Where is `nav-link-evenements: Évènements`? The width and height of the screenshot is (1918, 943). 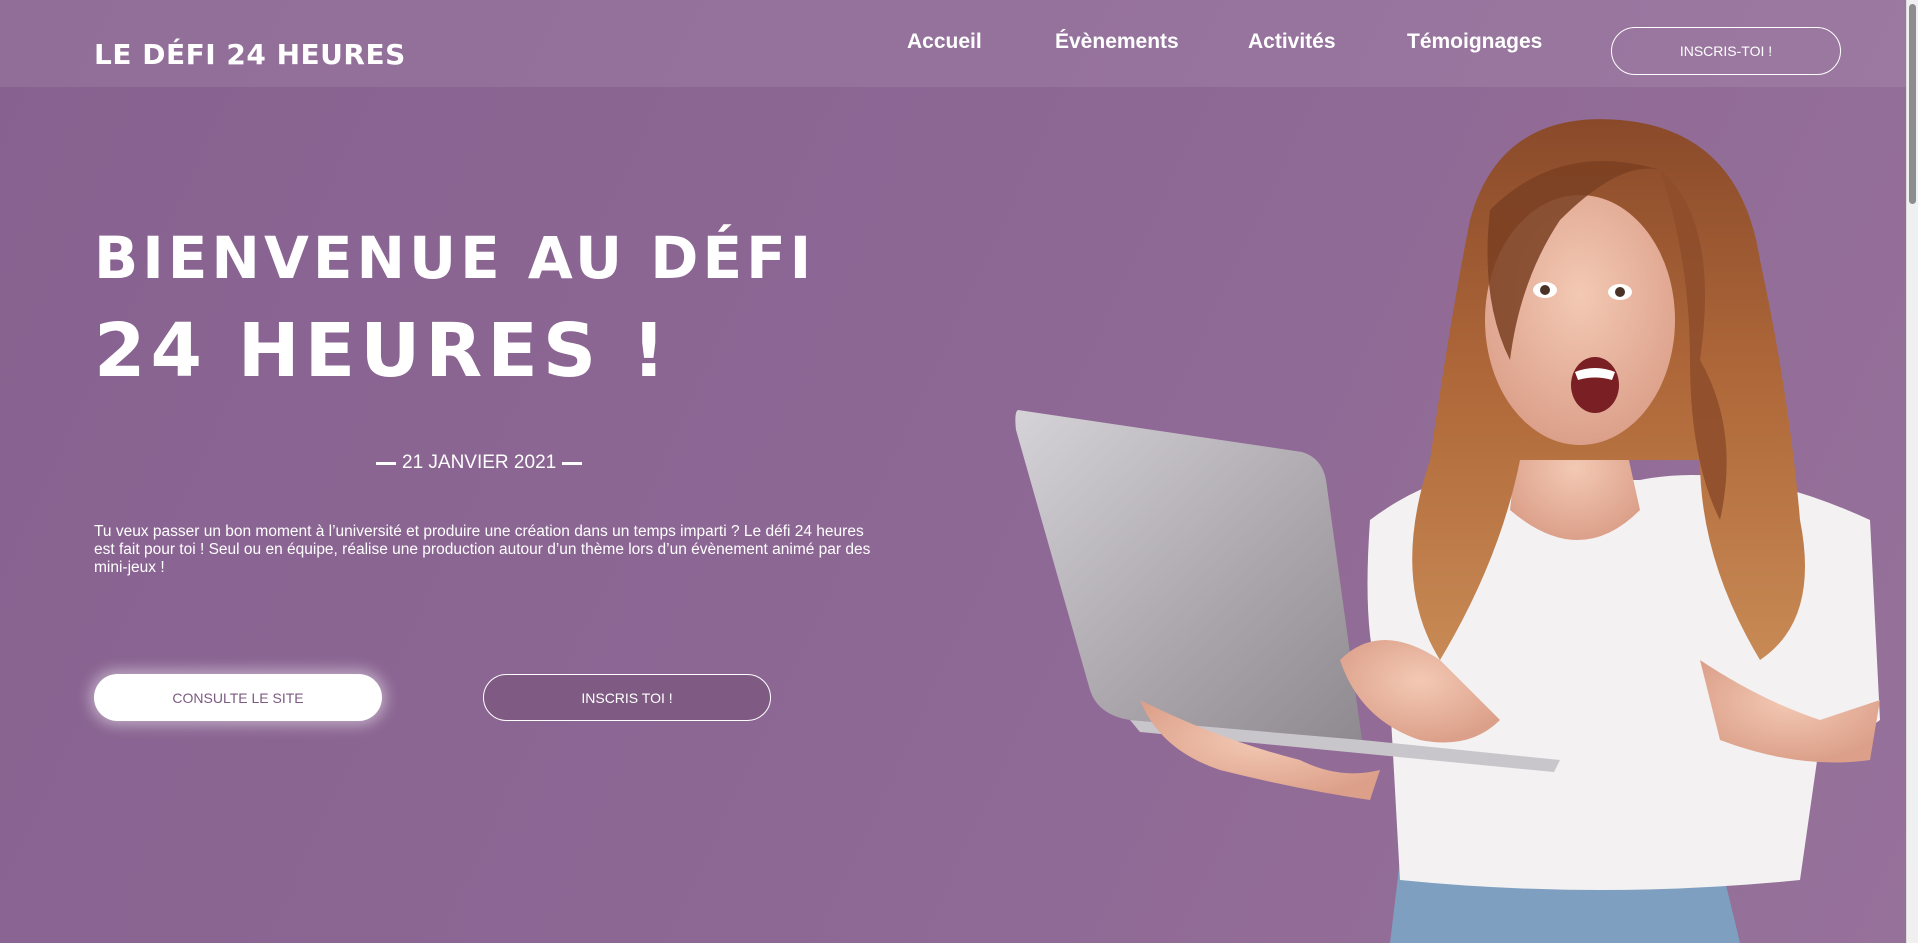
nav-link-evenements: Évènements is located at coordinates (1117, 42).